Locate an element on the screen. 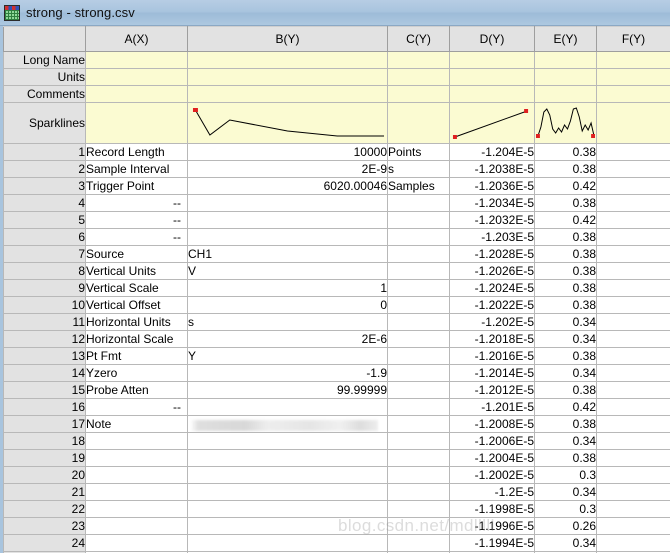 The width and height of the screenshot is (670, 553). column-header-f: F(Y) is located at coordinates (633, 39).